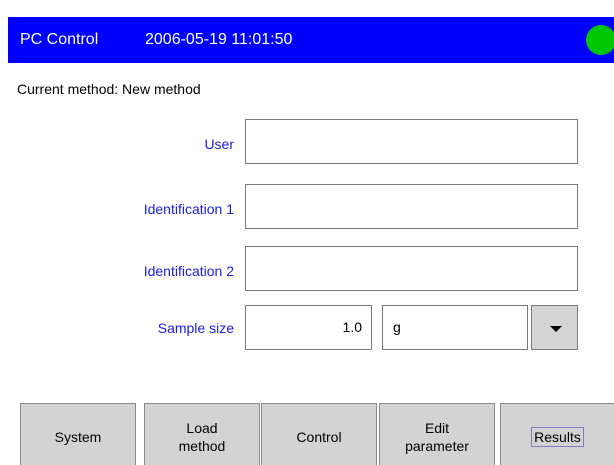  I want to click on load-method-button-label: Load method, so click(202, 436).